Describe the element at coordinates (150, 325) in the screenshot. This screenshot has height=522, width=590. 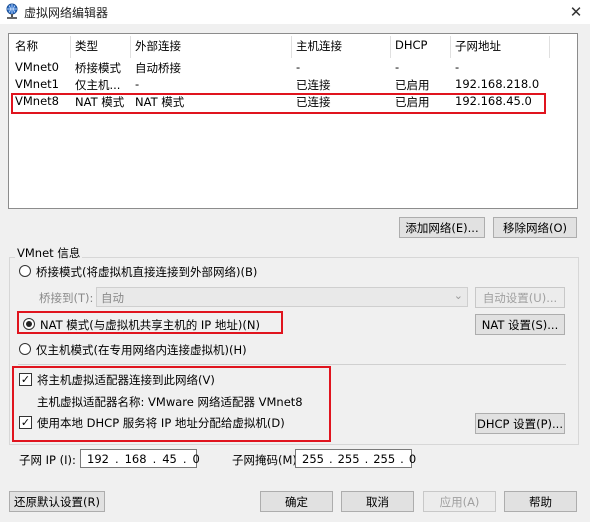
I see `nat-mode-label: NAT 模式(与虚拟机共享主机的 IP 地址)(N)` at that location.